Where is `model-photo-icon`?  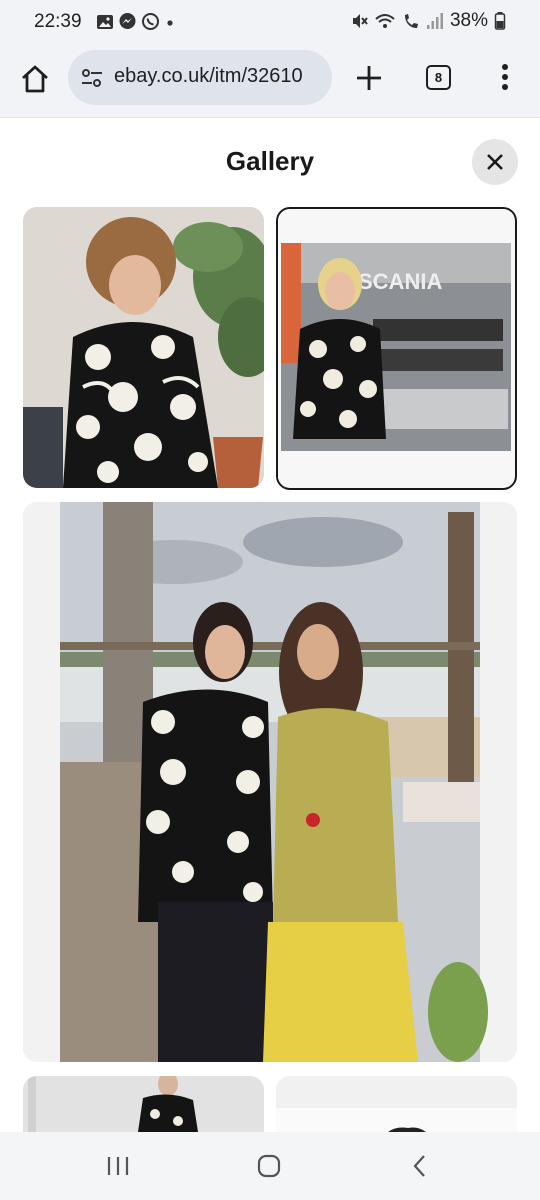 model-photo-icon is located at coordinates (143, 1104).